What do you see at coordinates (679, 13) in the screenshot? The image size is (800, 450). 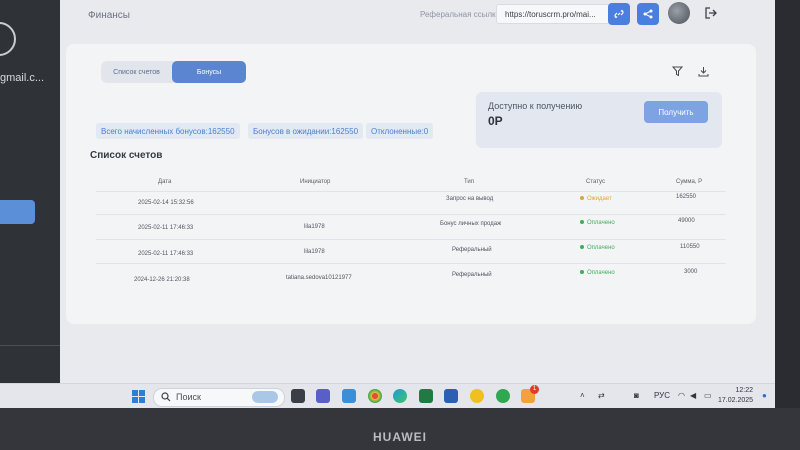 I see `avatar` at bounding box center [679, 13].